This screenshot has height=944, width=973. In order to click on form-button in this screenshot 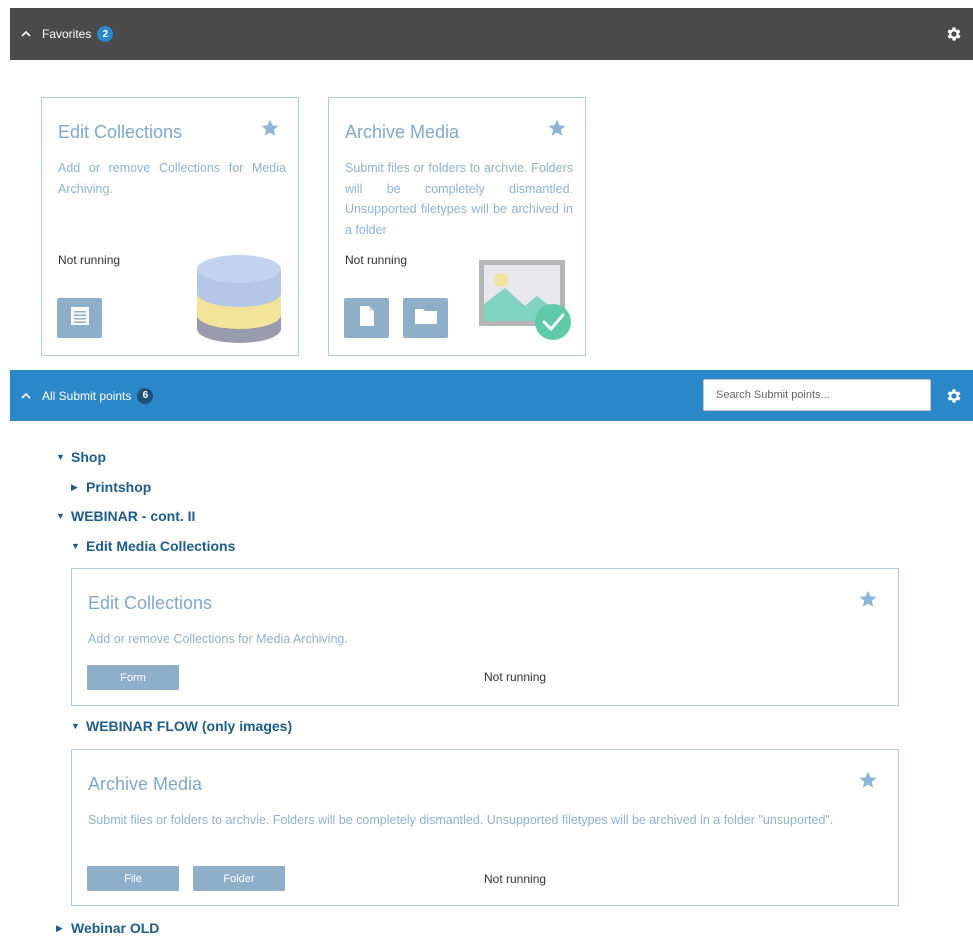, I will do `click(79, 318)`.